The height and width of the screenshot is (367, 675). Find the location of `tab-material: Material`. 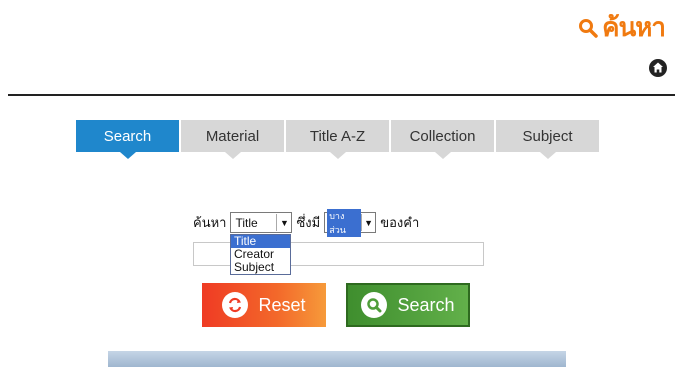

tab-material: Material is located at coordinates (232, 139).